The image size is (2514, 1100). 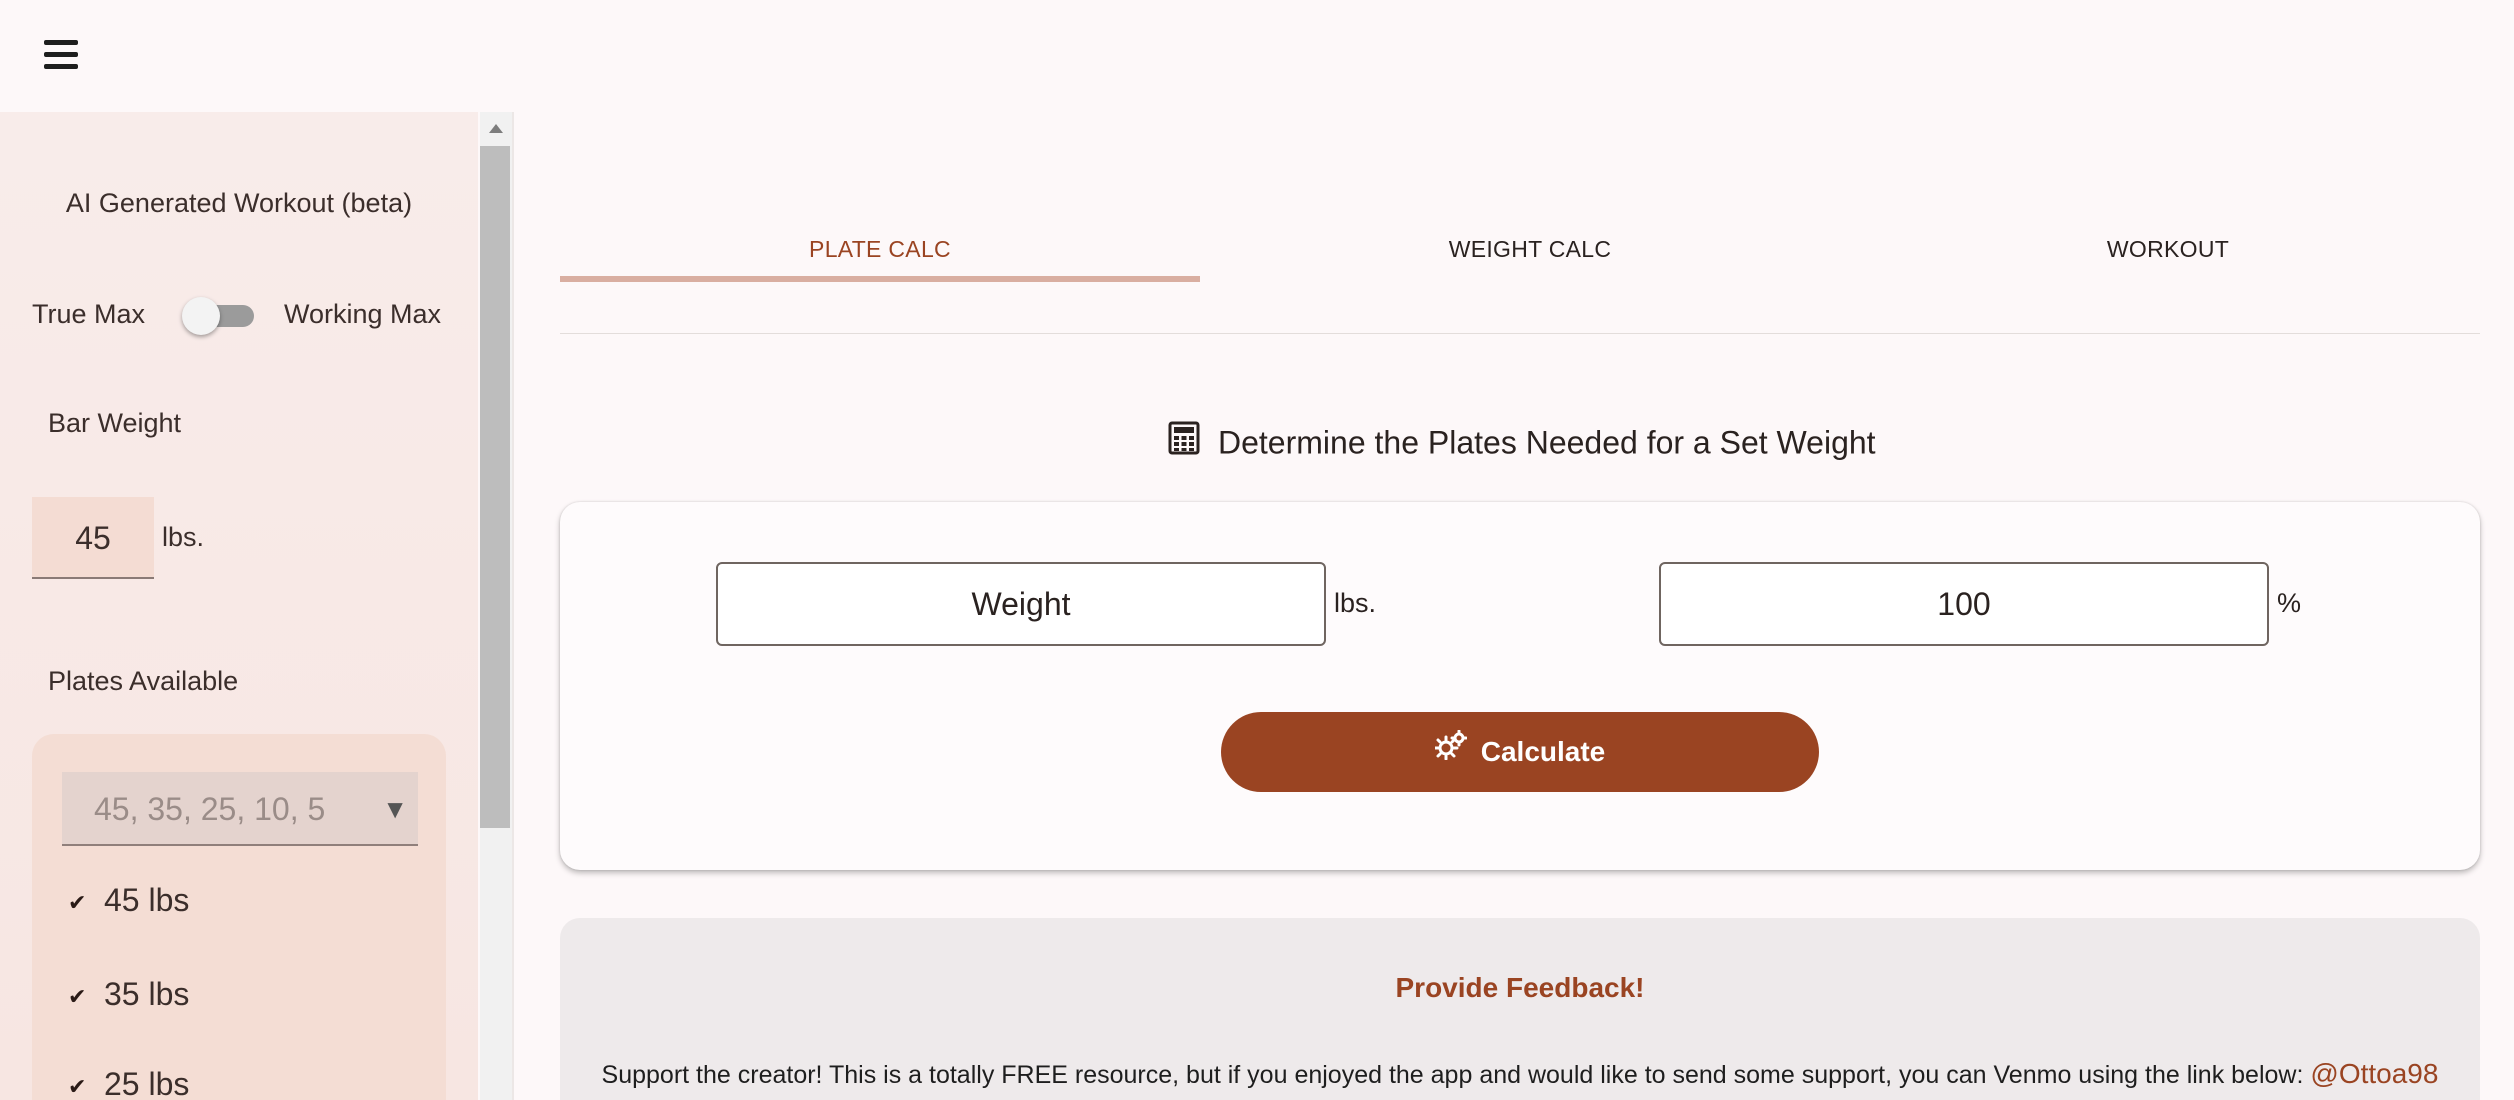 I want to click on max-toggle-row: True Max Working Max, so click(x=242, y=315).